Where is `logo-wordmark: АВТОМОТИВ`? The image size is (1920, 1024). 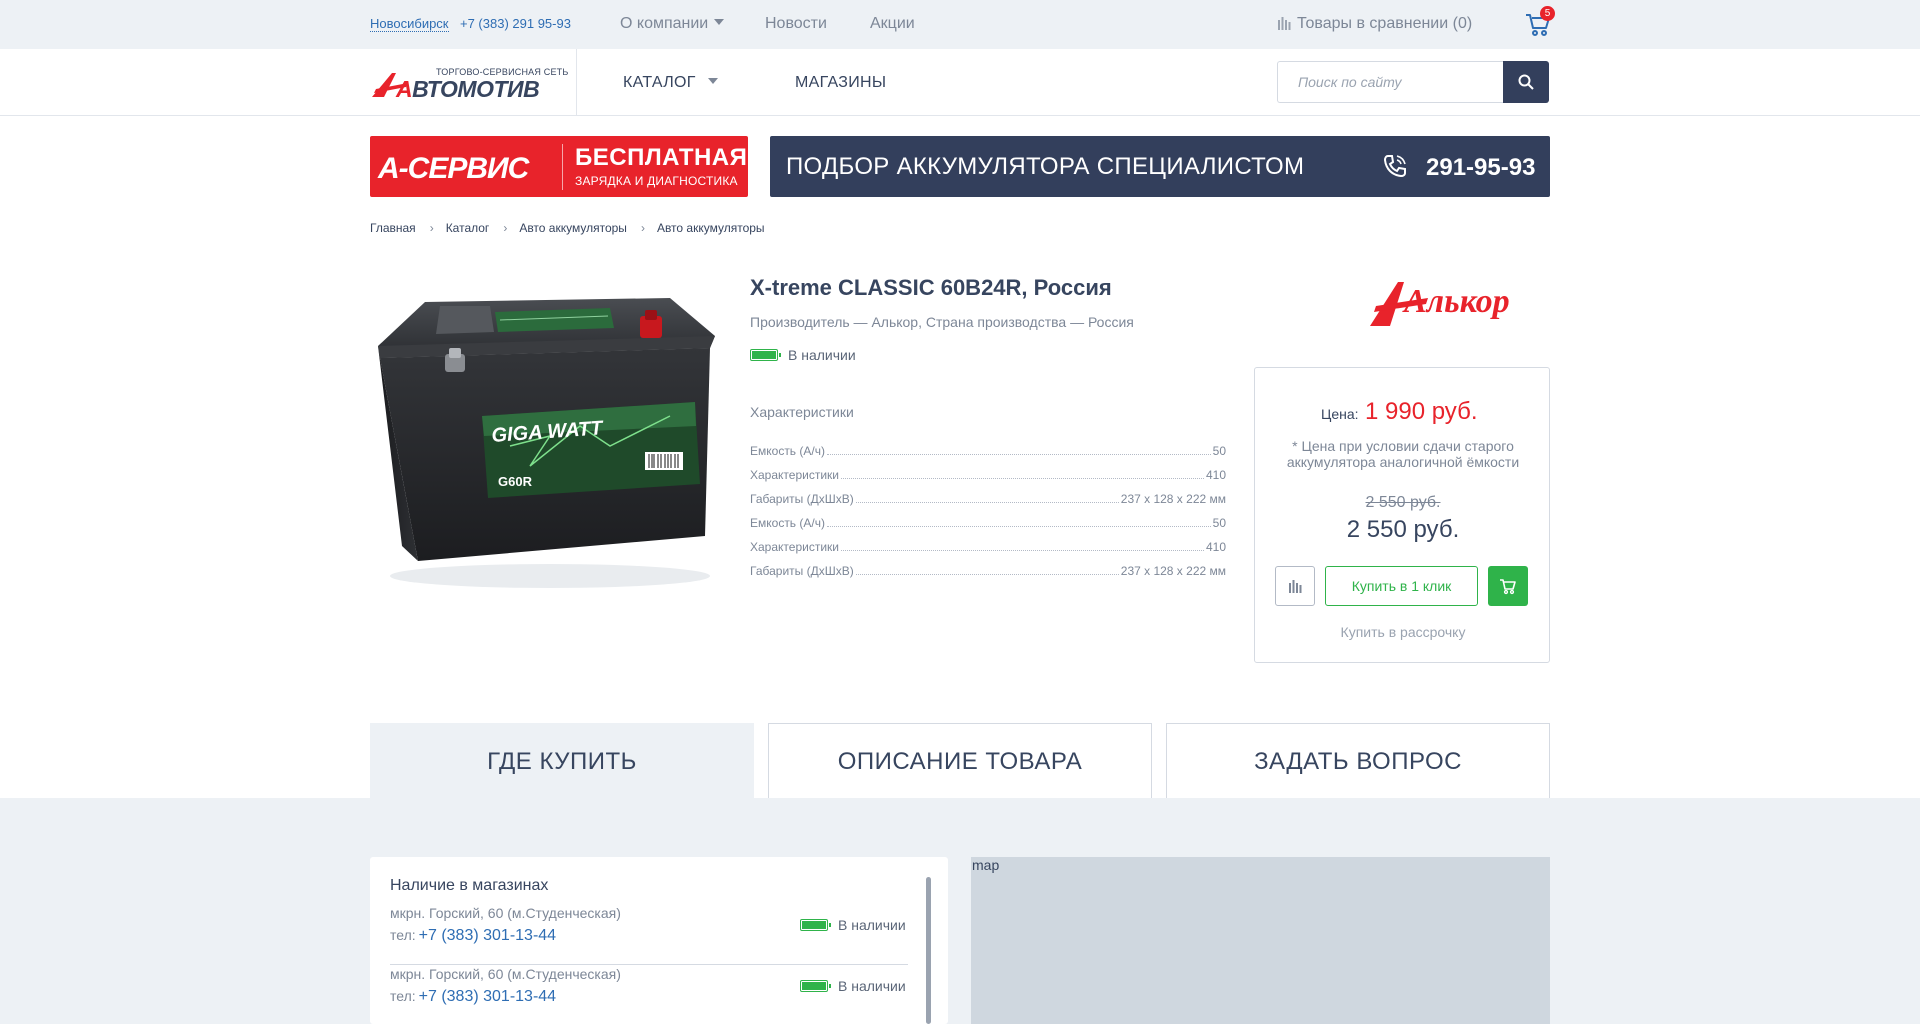 logo-wordmark: АВТОМОТИВ is located at coordinates (468, 89).